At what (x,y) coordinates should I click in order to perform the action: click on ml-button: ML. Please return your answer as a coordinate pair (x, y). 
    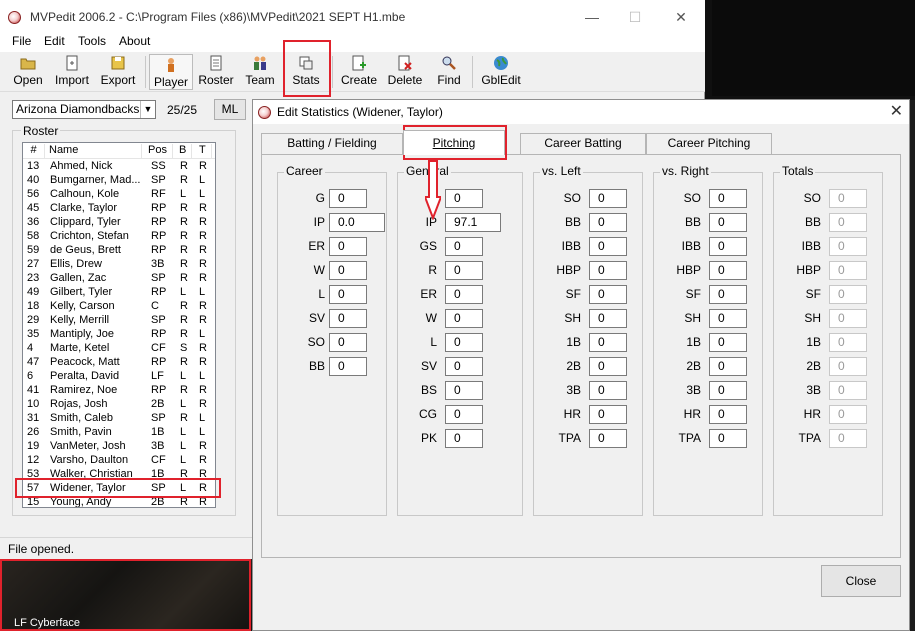
    Looking at the image, I should click on (230, 109).